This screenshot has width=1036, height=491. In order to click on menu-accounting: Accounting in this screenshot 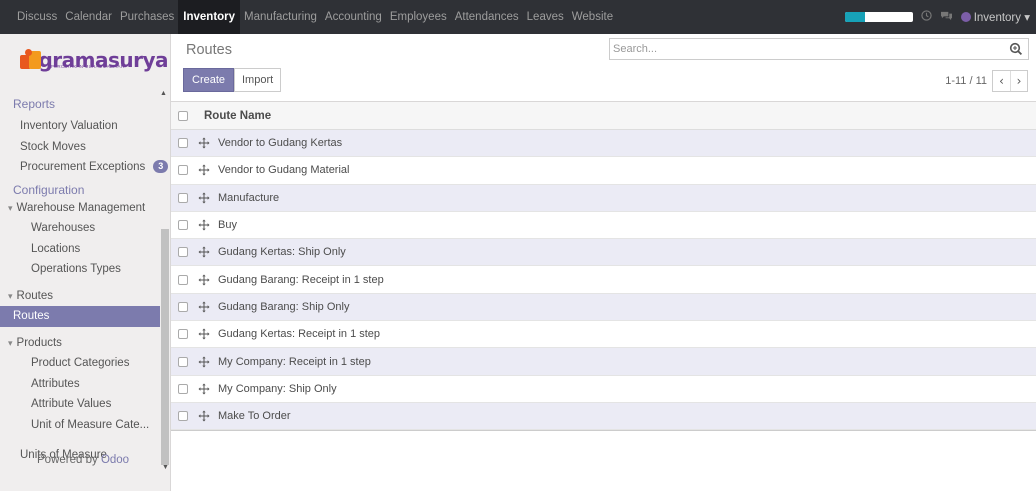, I will do `click(353, 17)`.